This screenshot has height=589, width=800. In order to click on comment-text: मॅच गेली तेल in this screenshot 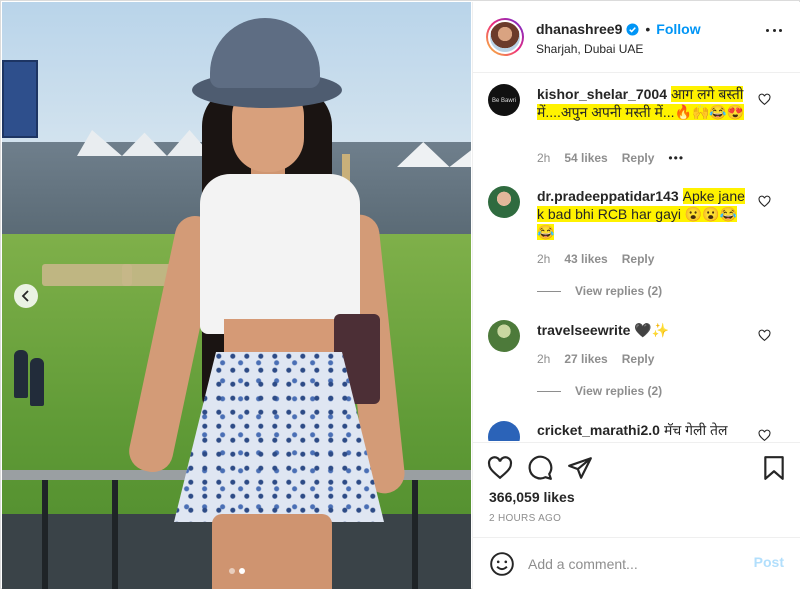, I will do `click(695, 430)`.